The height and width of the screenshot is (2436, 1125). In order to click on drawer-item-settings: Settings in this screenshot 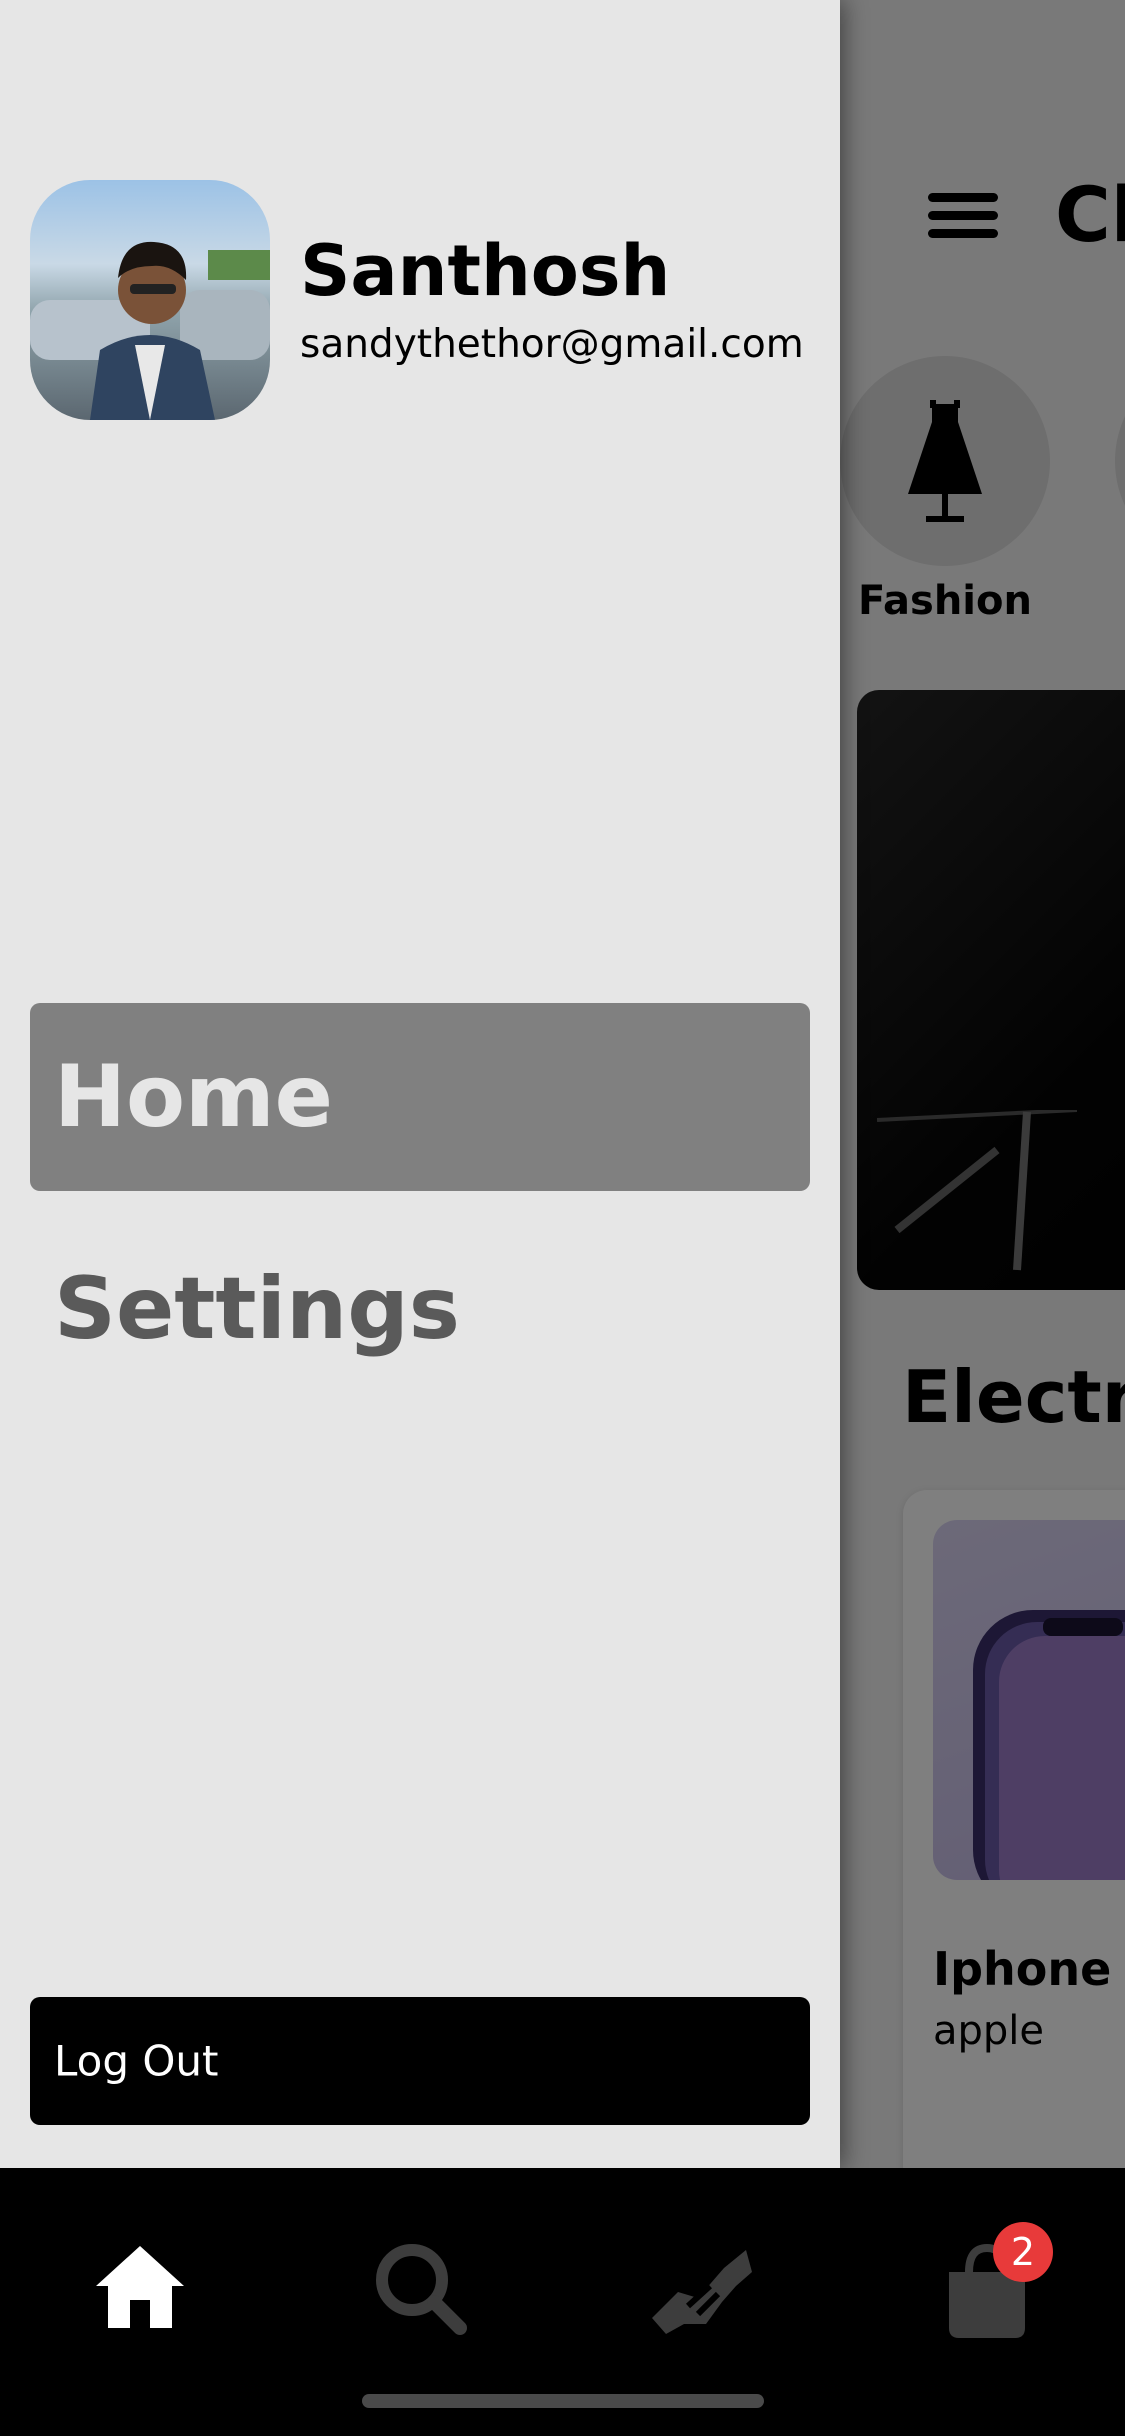, I will do `click(420, 1309)`.